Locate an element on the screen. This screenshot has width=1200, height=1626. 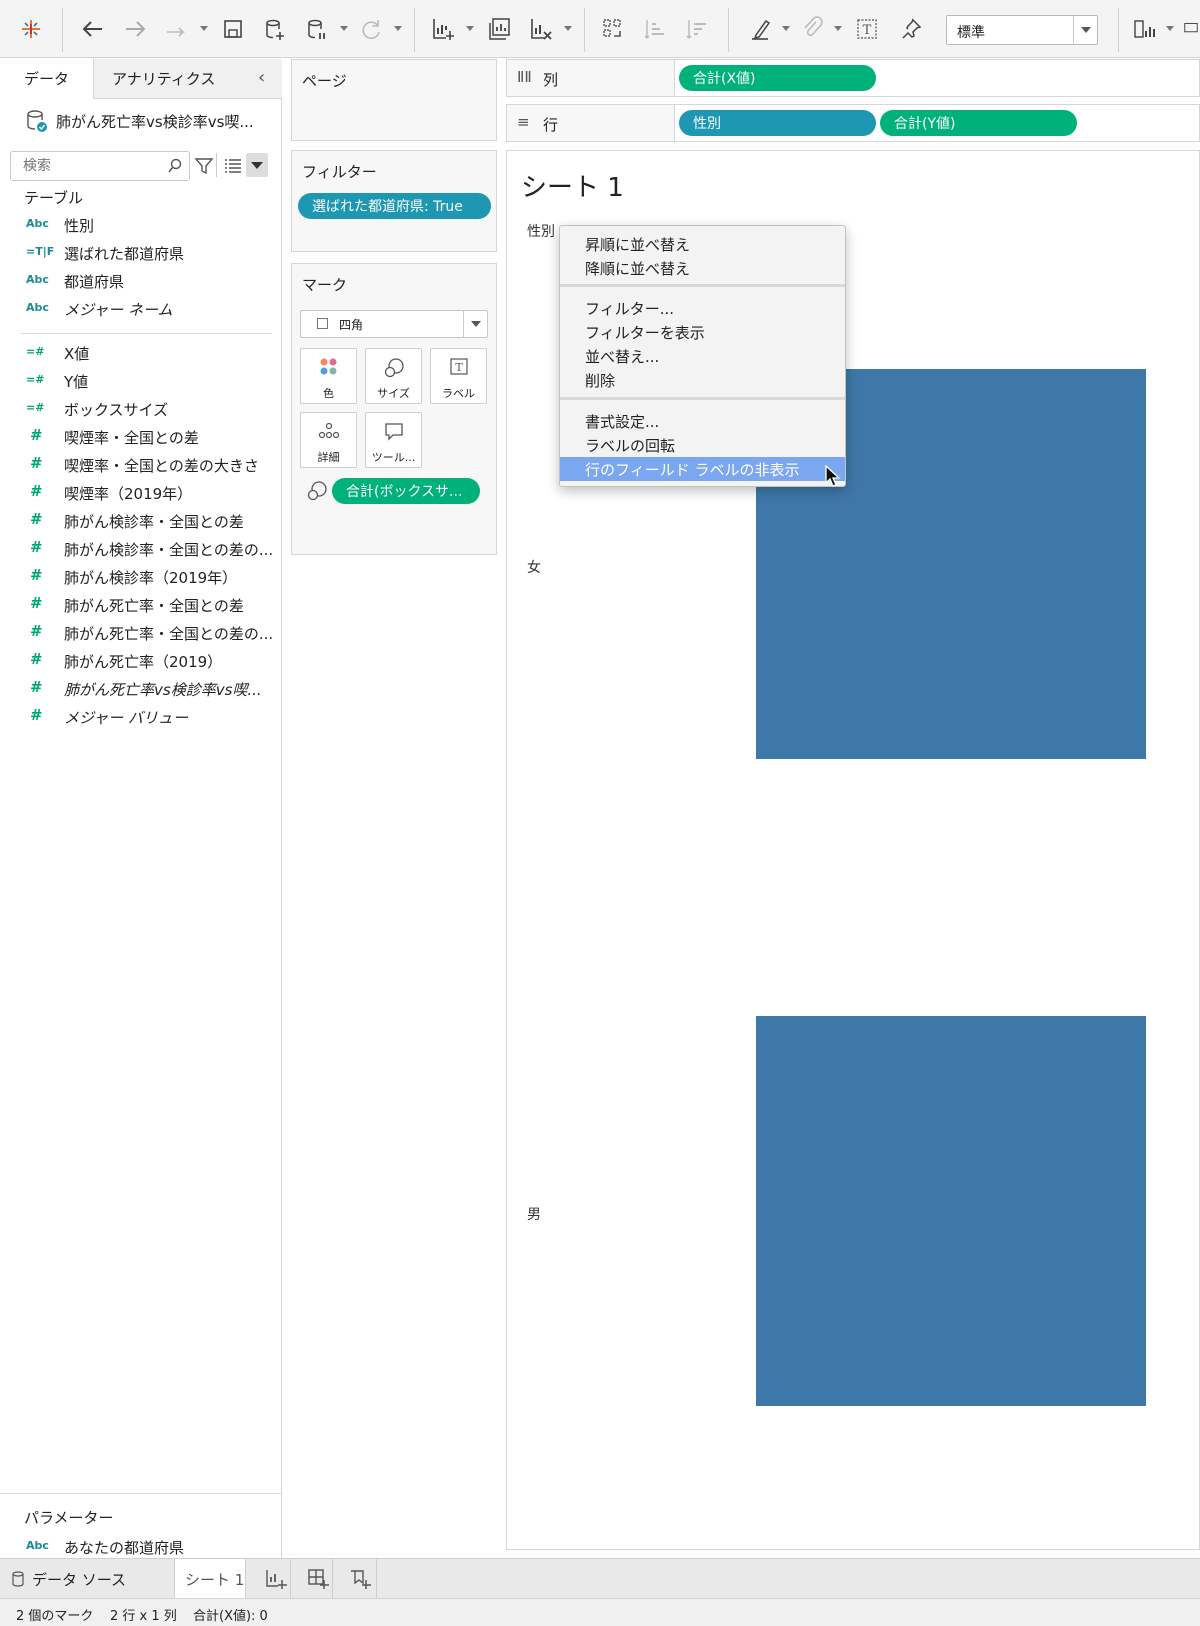
field-item: Abc 都道府県 is located at coordinates (149, 282).